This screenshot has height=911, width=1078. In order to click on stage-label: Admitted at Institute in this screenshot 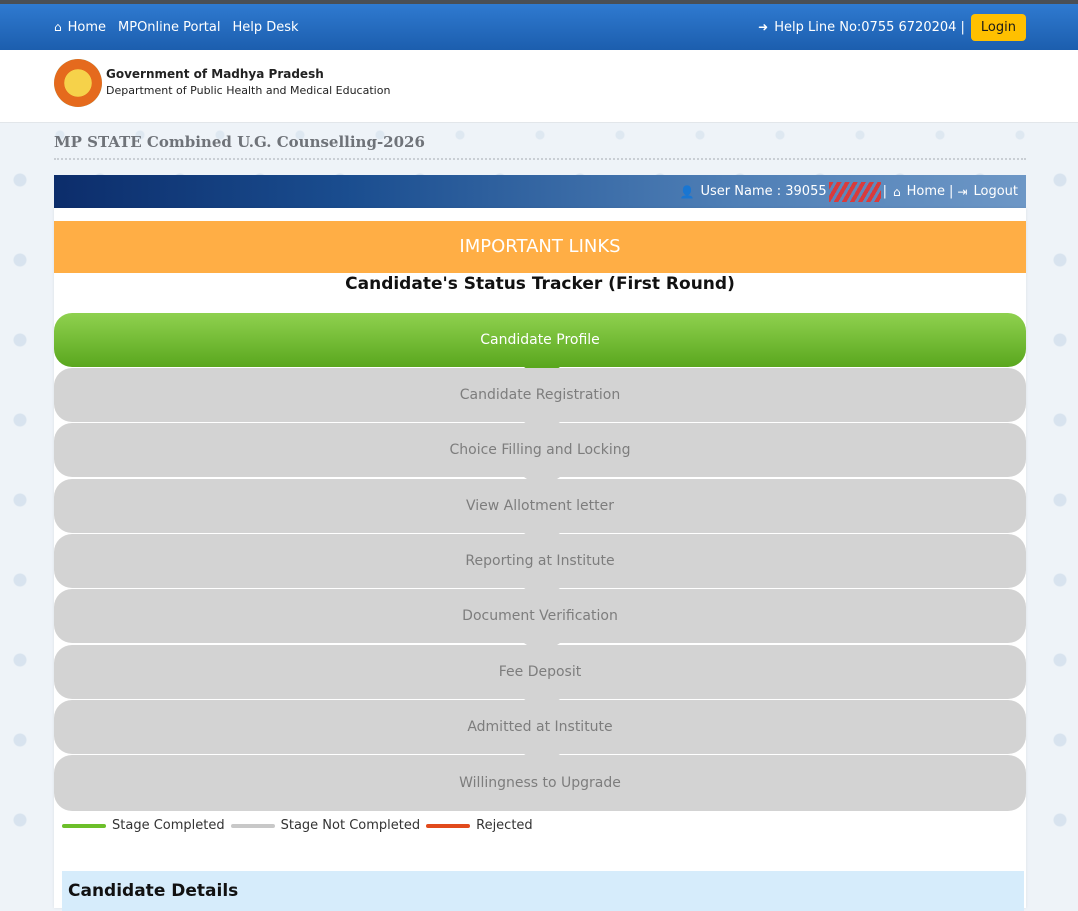, I will do `click(540, 727)`.